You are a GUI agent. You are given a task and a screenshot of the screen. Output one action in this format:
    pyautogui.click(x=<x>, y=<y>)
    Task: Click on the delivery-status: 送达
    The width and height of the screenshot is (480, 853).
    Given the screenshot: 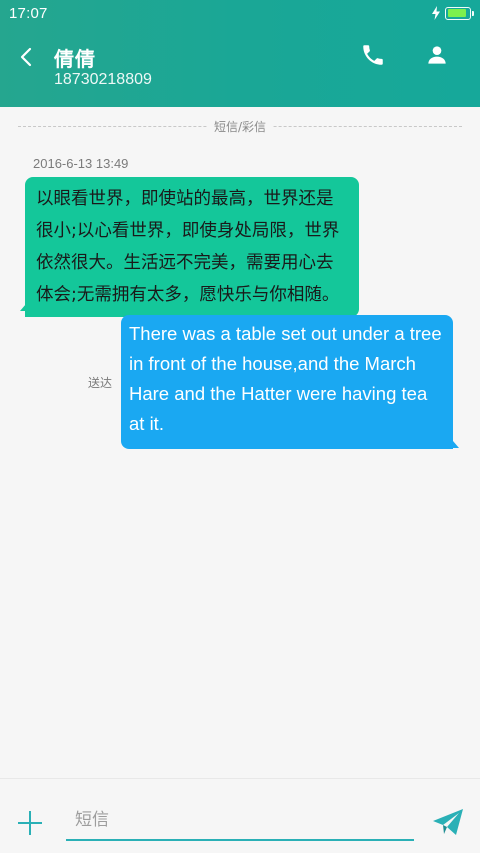 What is the action you would take?
    pyautogui.click(x=100, y=383)
    